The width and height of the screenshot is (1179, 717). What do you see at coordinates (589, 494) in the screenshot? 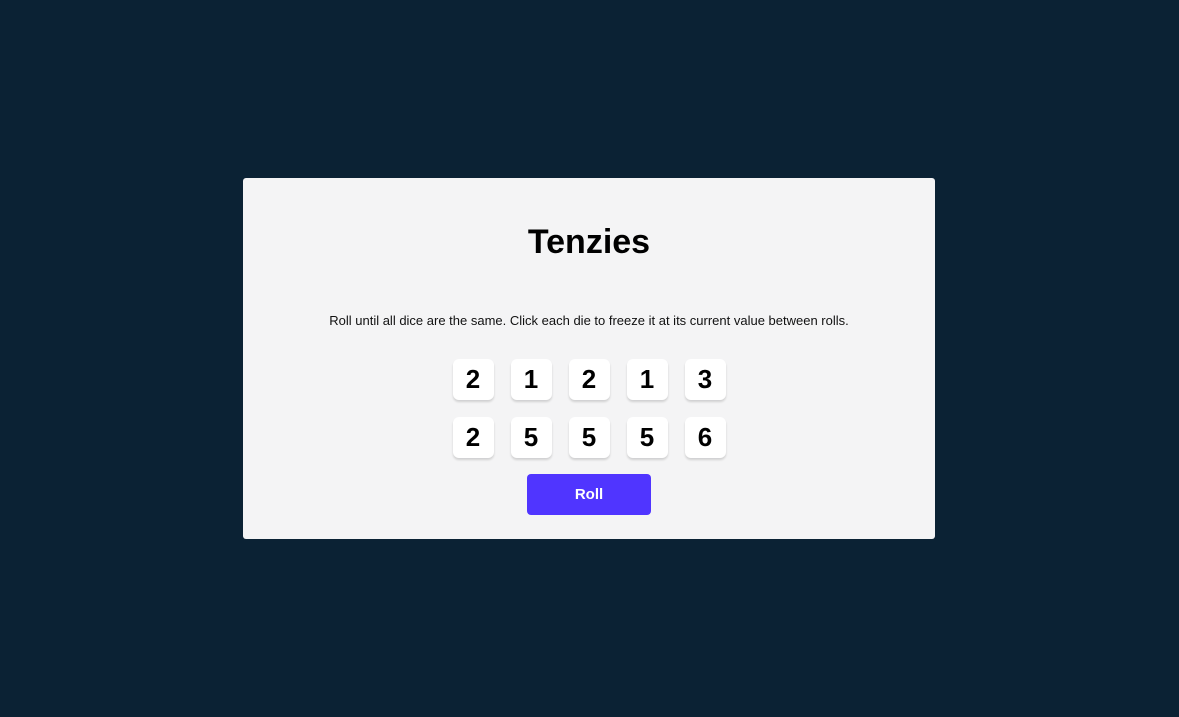
I see `roll-button: Roll` at bounding box center [589, 494].